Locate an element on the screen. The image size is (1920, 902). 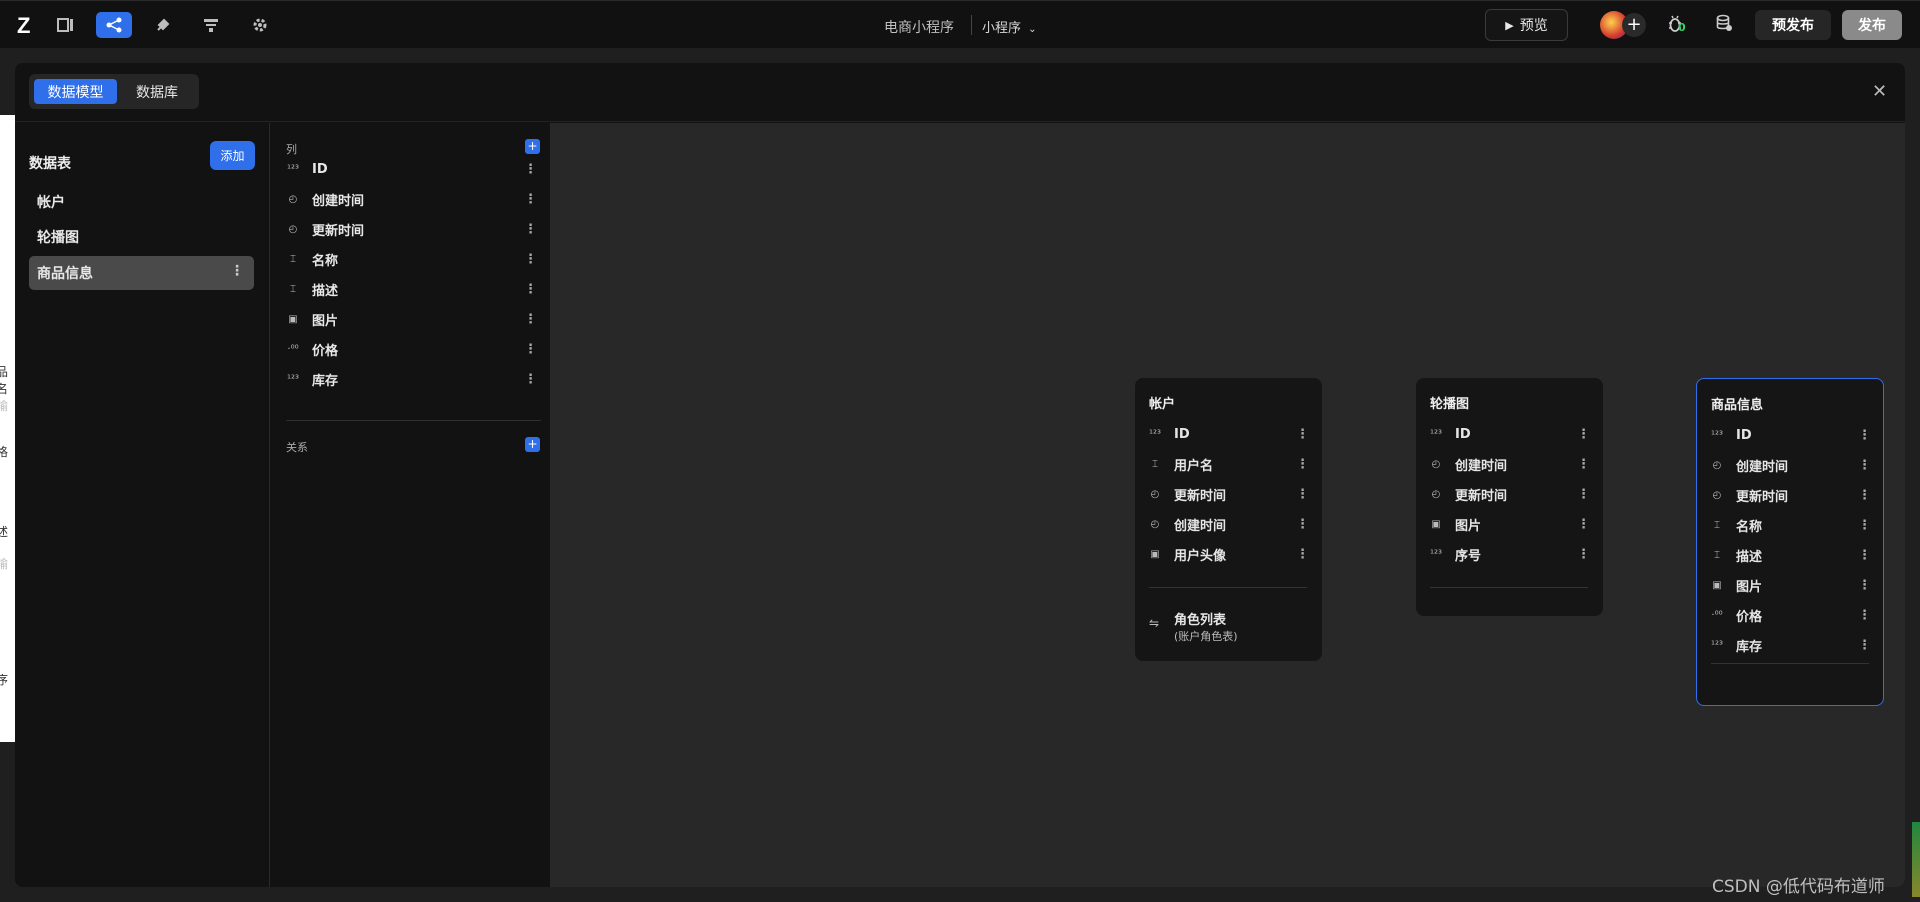
table-item-product: 商品信息 ⋮ is located at coordinates (141, 273).